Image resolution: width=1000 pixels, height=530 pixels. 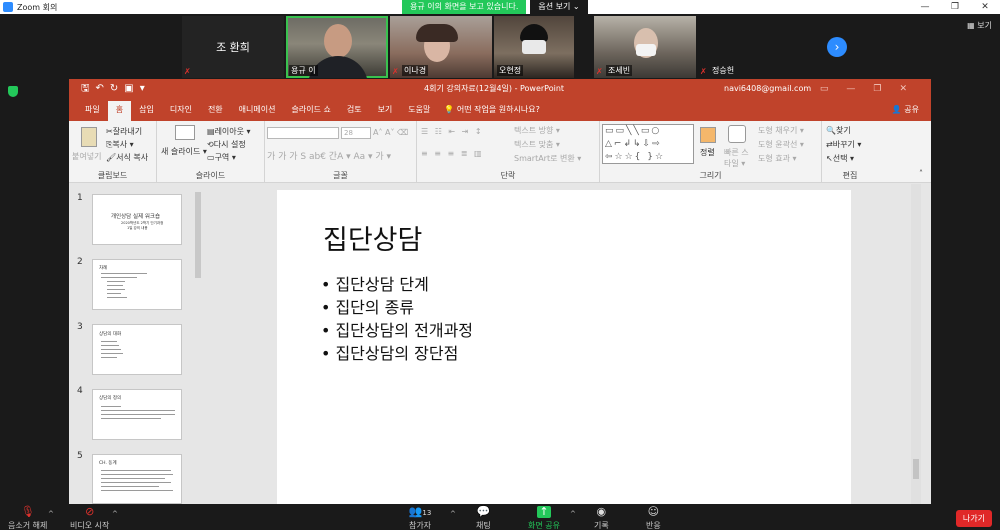 What do you see at coordinates (119, 111) in the screenshot?
I see `tab-home: 홈` at bounding box center [119, 111].